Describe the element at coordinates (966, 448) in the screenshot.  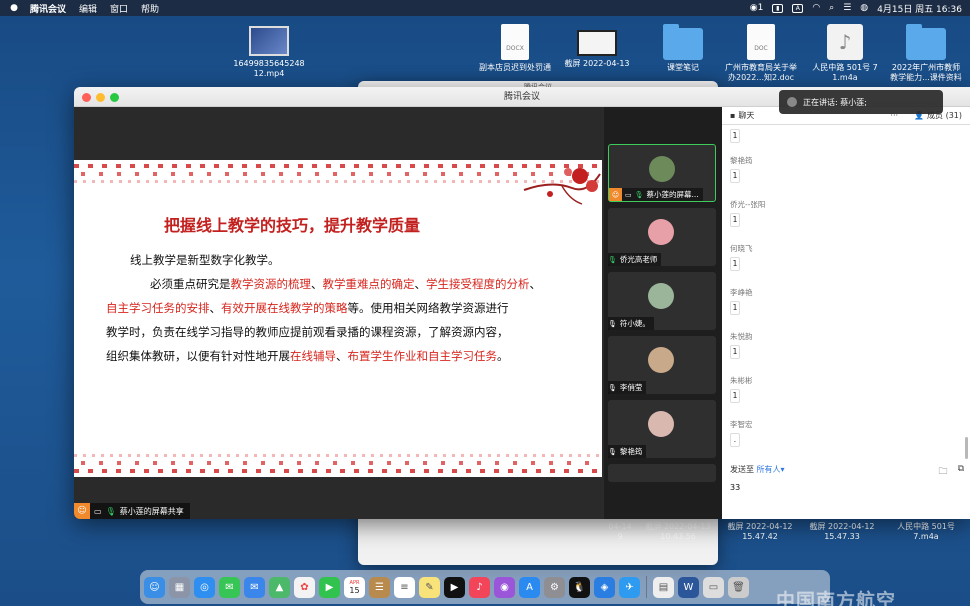
I see `chat-scrollbar` at that location.